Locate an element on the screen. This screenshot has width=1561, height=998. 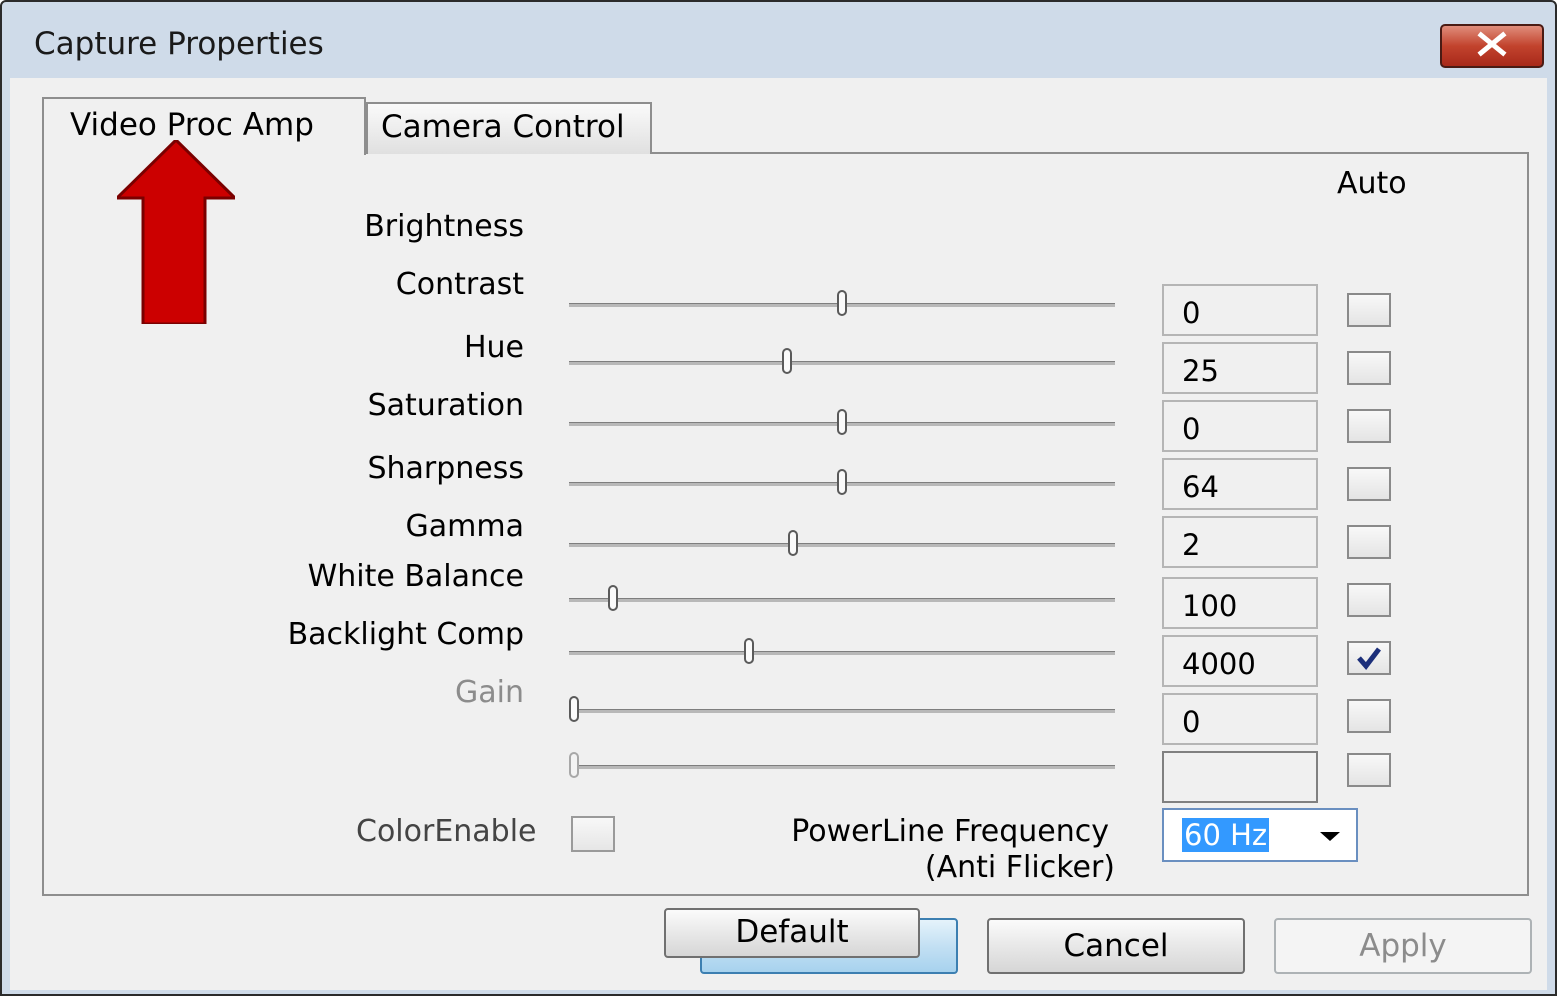
cancel-button: Cancel is located at coordinates (1116, 946).